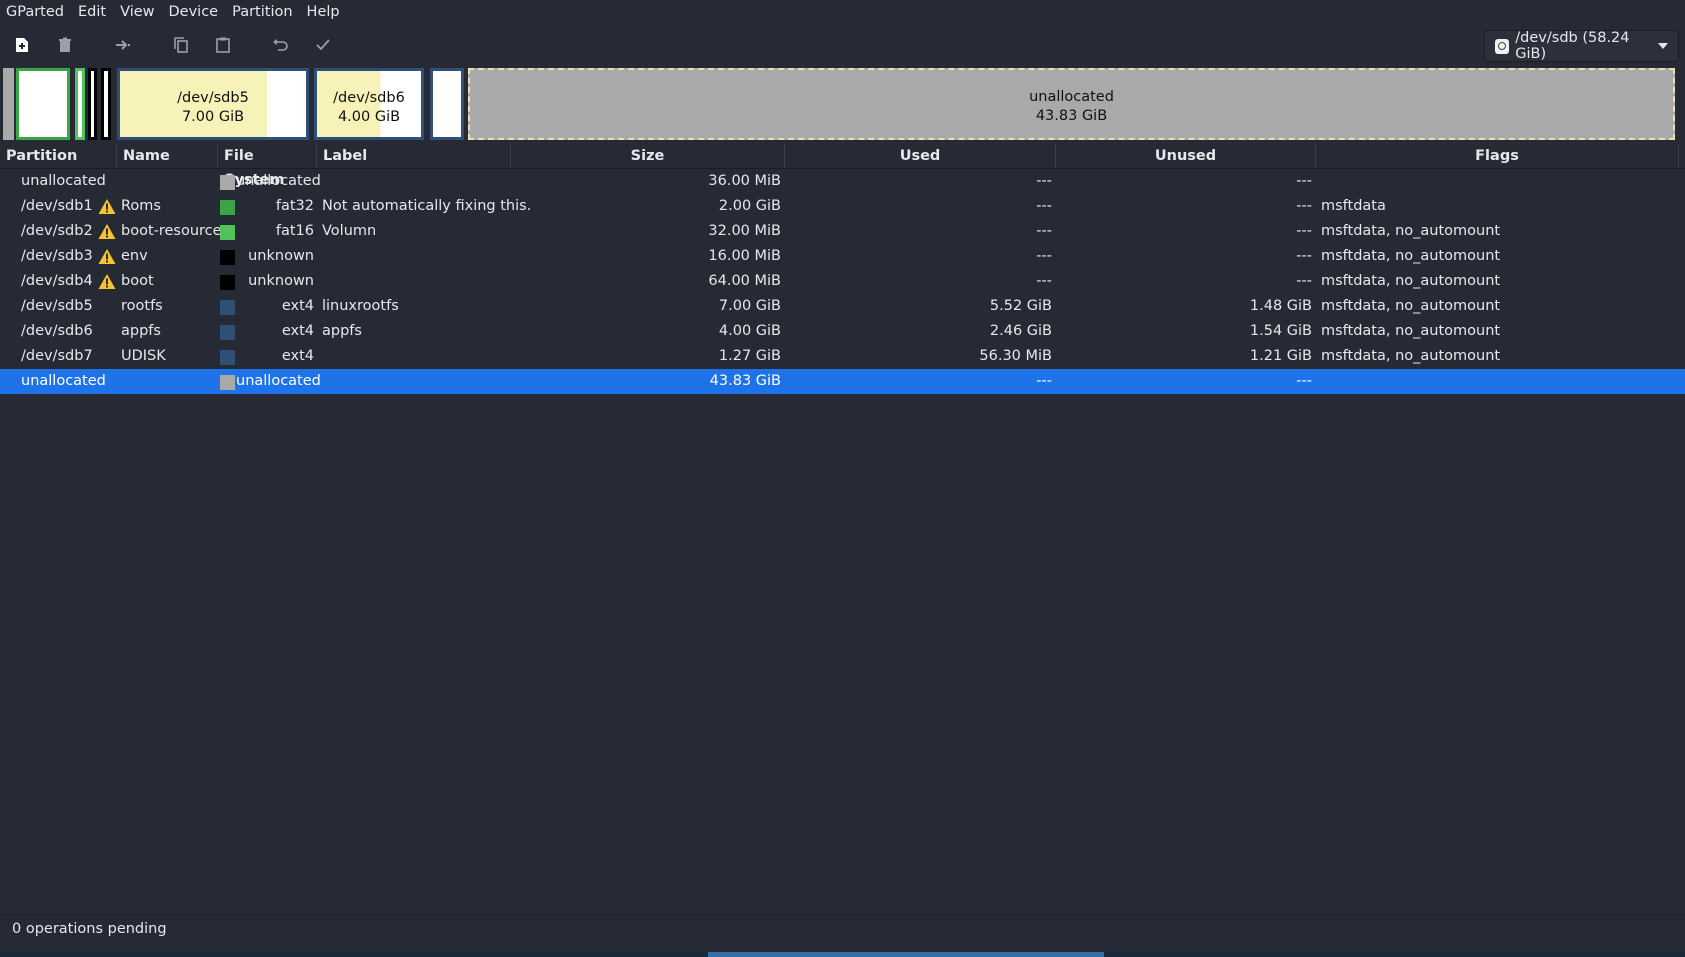 Image resolution: width=1685 pixels, height=957 pixels. What do you see at coordinates (213, 104) in the screenshot?
I see `diskmap-sdb5: /dev/sdb5 7.00 GiB` at bounding box center [213, 104].